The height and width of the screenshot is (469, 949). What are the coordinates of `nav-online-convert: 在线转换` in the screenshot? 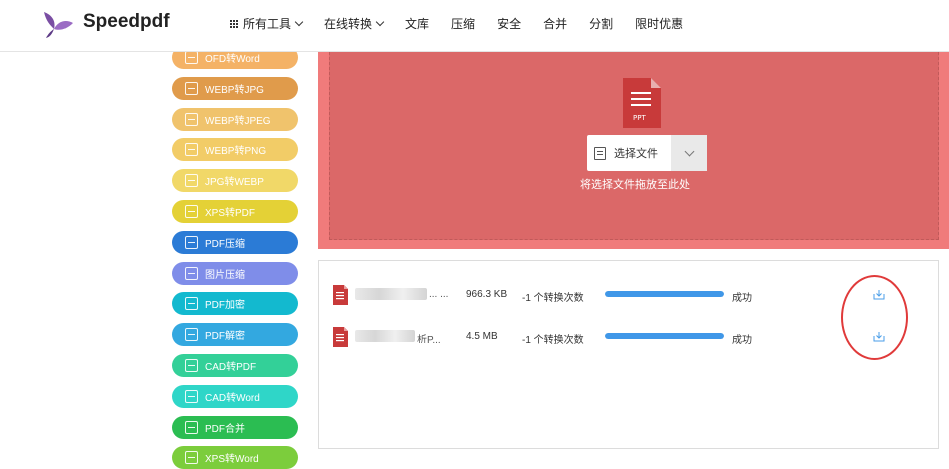 It's located at (354, 23).